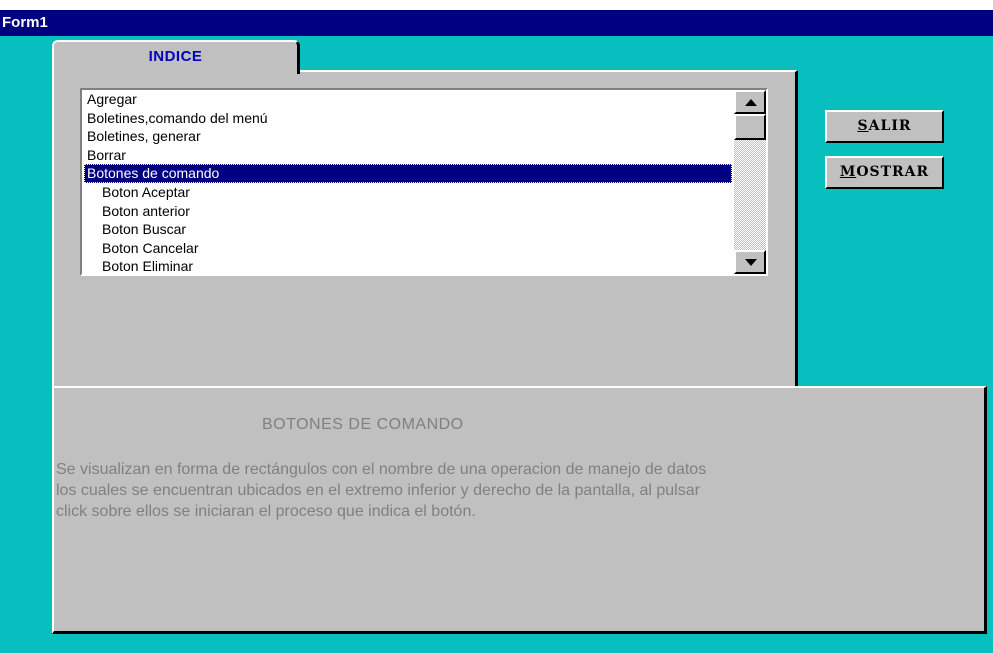  Describe the element at coordinates (863, 126) in the screenshot. I see `salir-accel-key: S` at that location.